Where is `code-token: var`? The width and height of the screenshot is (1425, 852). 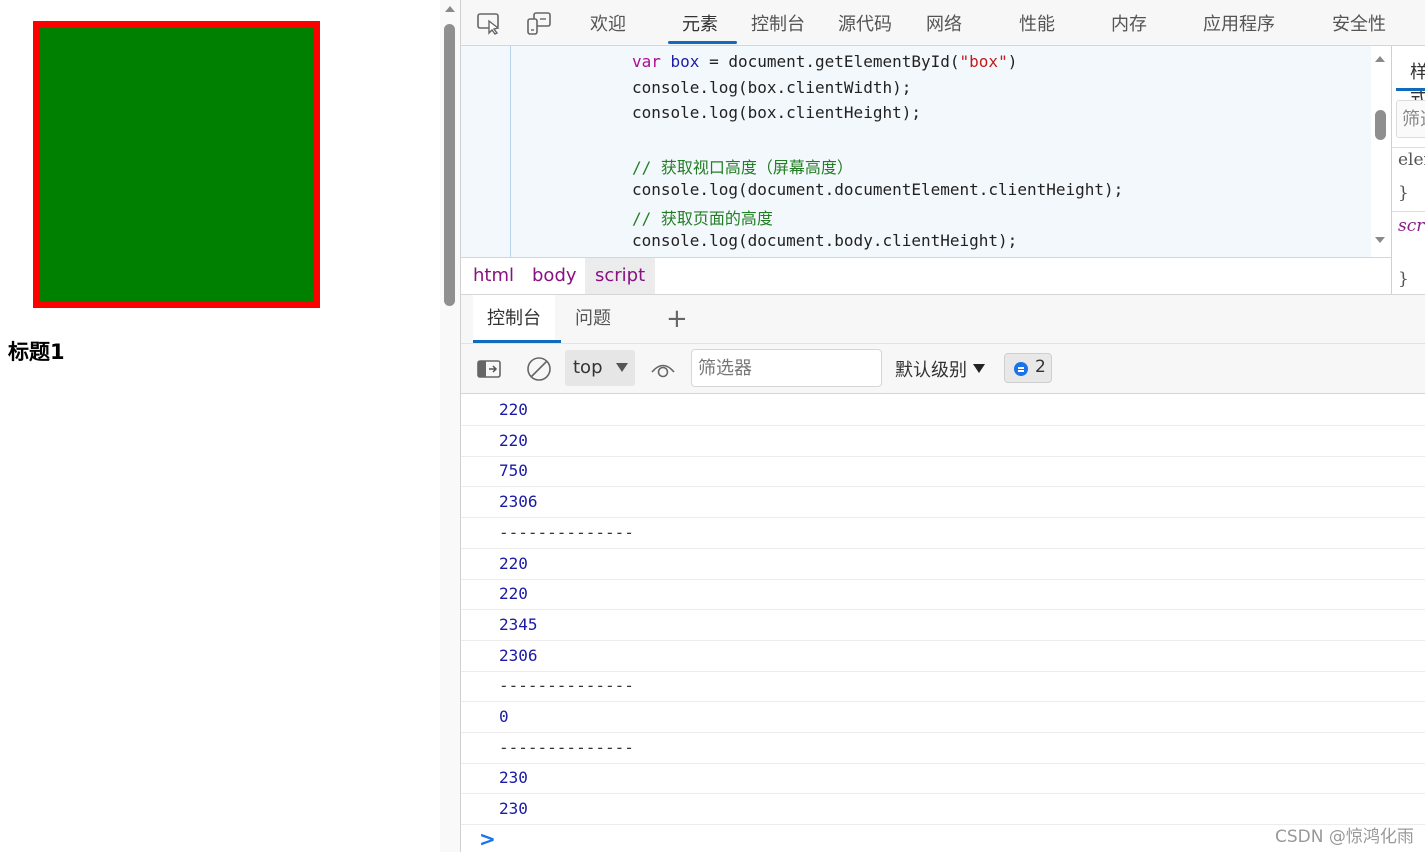
code-token: var is located at coordinates (651, 61).